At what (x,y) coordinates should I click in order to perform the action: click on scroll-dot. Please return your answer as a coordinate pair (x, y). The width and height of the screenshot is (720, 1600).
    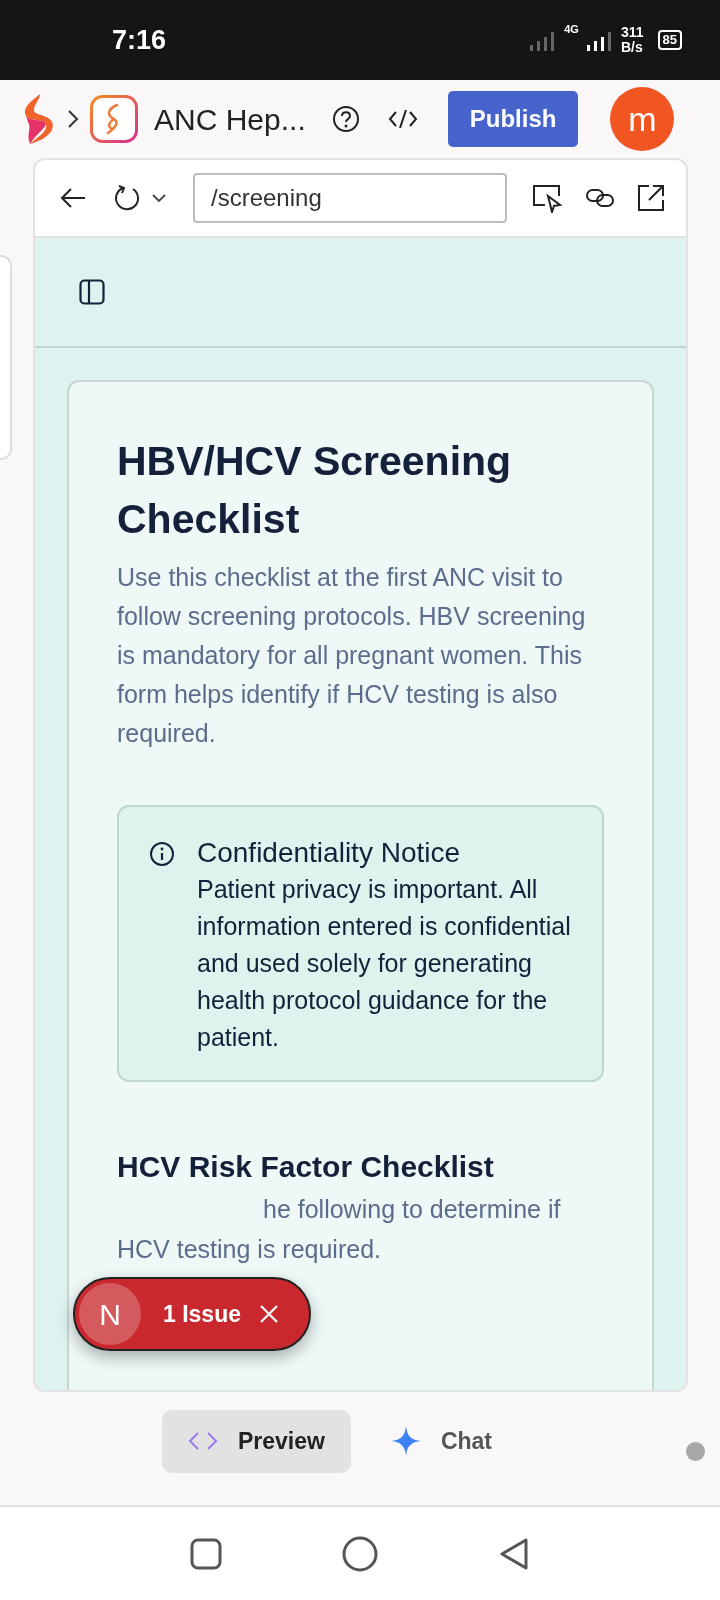
    Looking at the image, I should click on (695, 1451).